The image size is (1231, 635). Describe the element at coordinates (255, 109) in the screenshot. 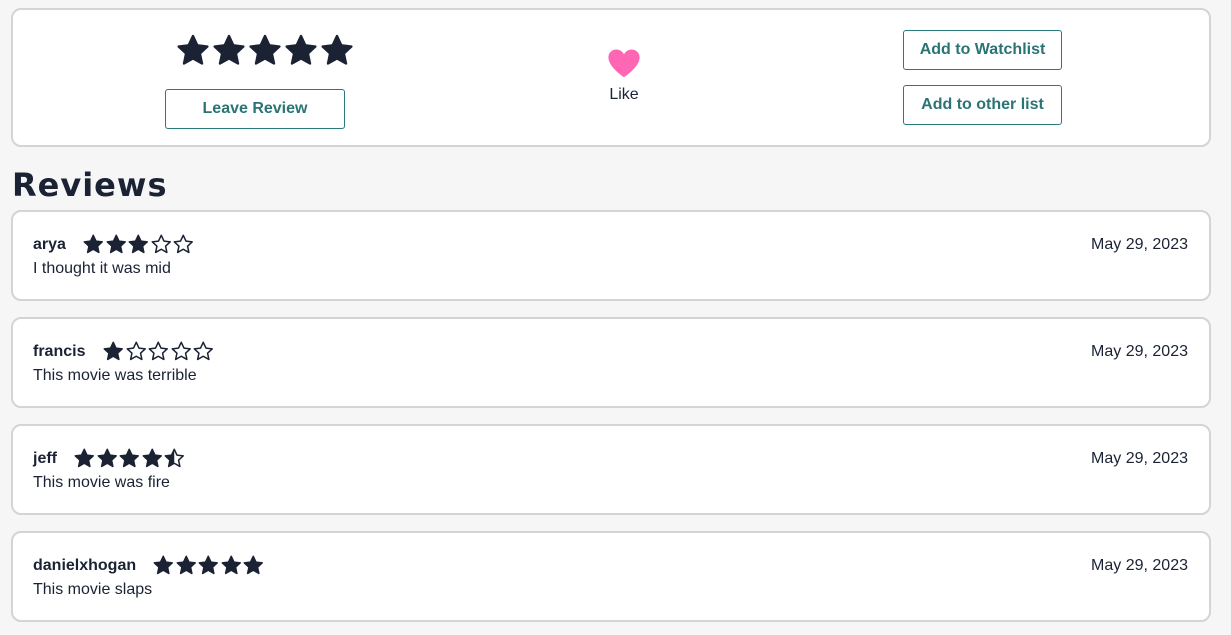

I see `leave-review-button: Leave Review` at that location.